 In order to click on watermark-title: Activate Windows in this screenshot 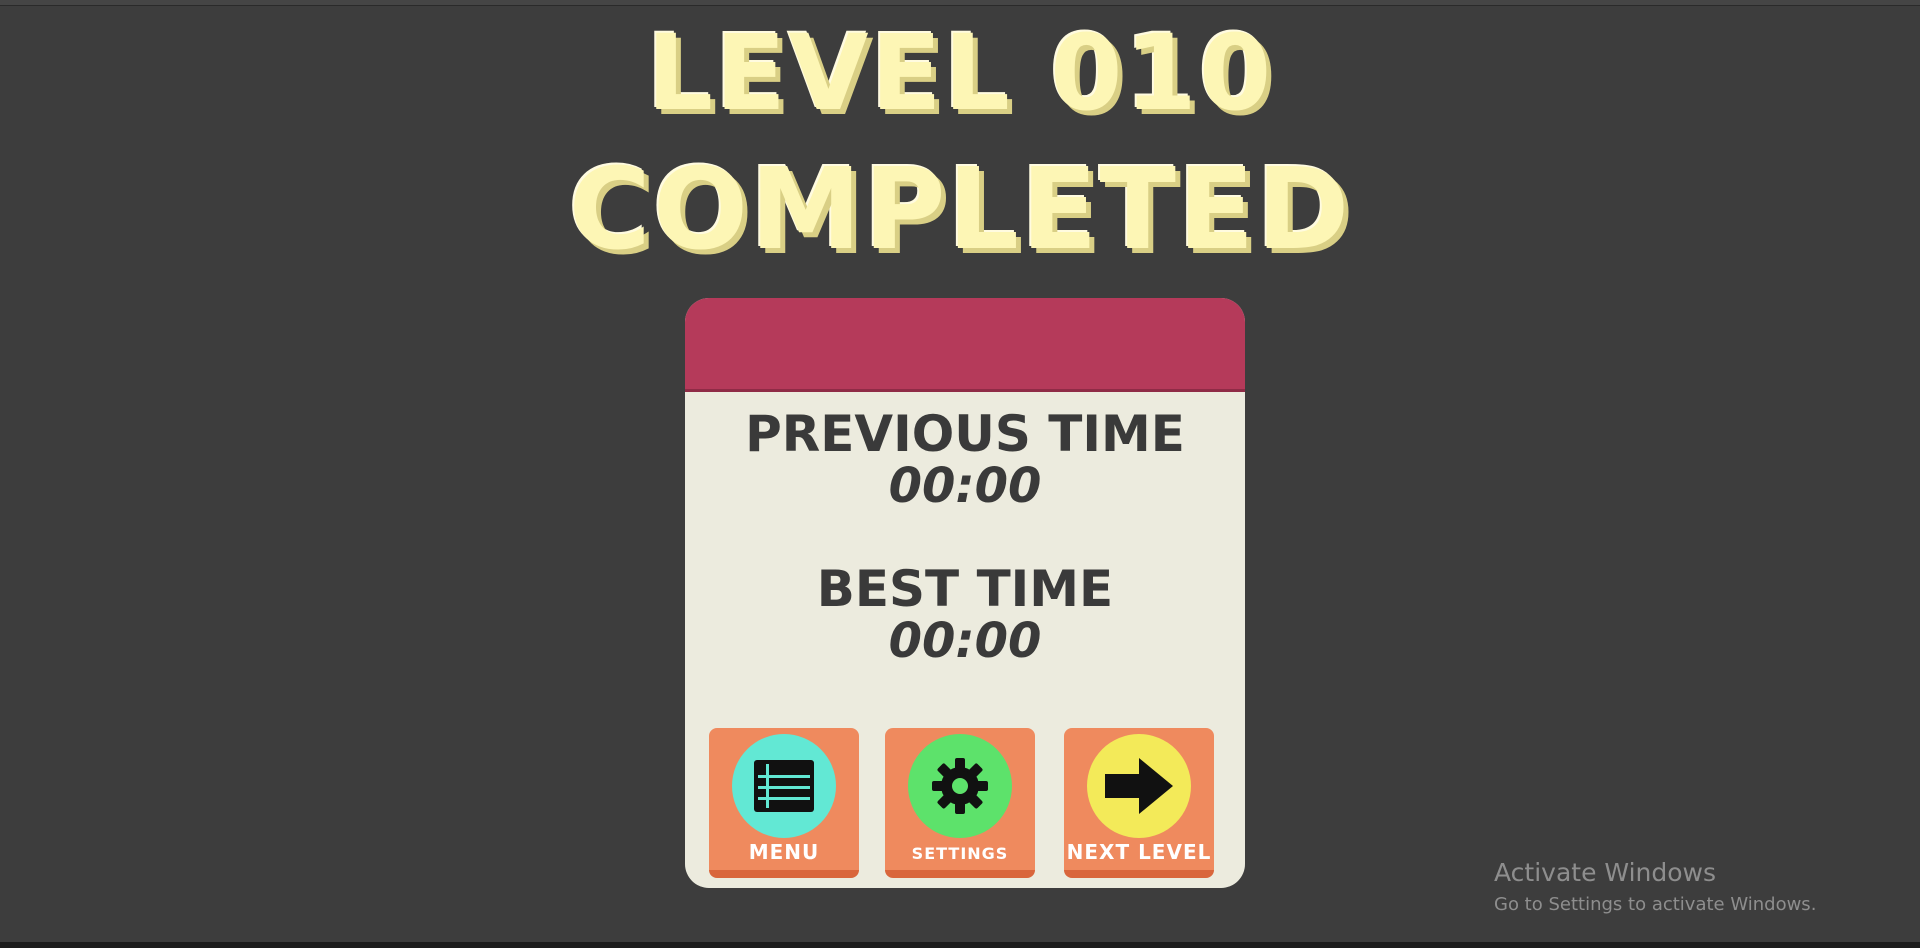, I will do `click(1605, 872)`.